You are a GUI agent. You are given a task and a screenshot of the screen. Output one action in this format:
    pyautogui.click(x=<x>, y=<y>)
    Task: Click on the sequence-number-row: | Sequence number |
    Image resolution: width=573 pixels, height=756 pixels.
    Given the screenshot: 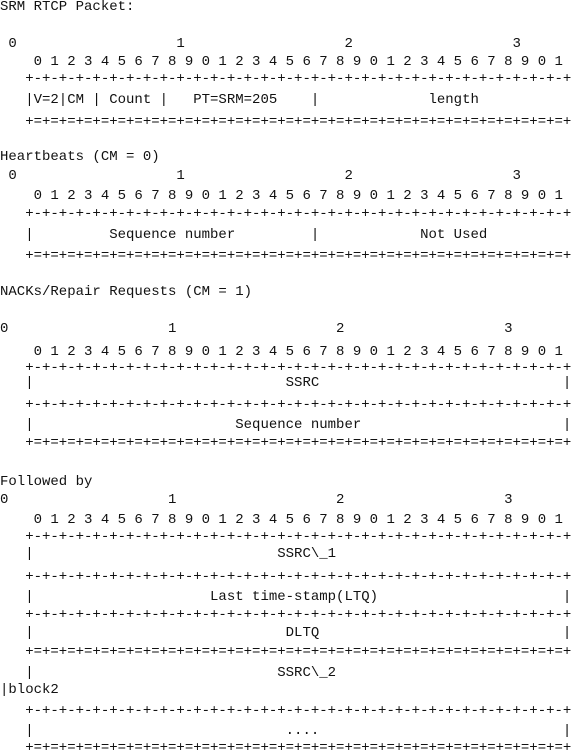 What is the action you would take?
    pyautogui.click(x=286, y=425)
    